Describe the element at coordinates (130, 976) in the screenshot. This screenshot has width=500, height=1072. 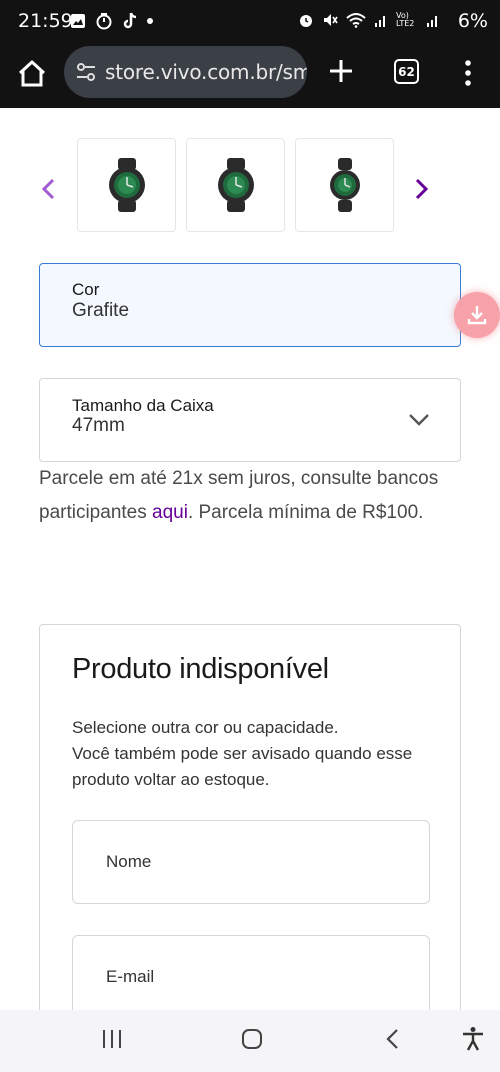
I see `email-placeholder: E-mail` at that location.